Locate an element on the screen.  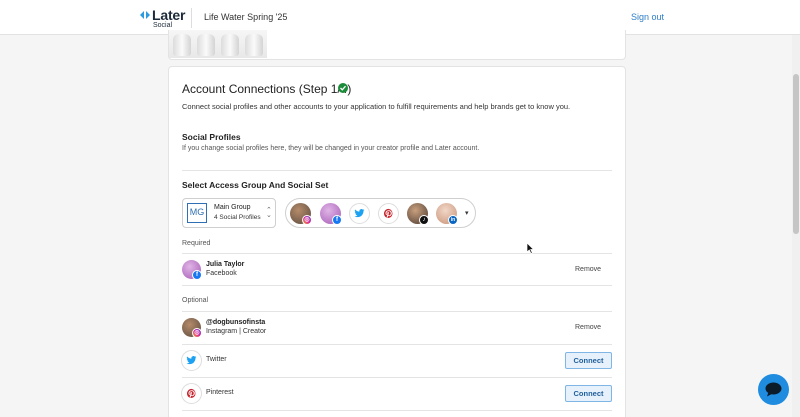
tiktok-icon: ♪ is located at coordinates (424, 220).